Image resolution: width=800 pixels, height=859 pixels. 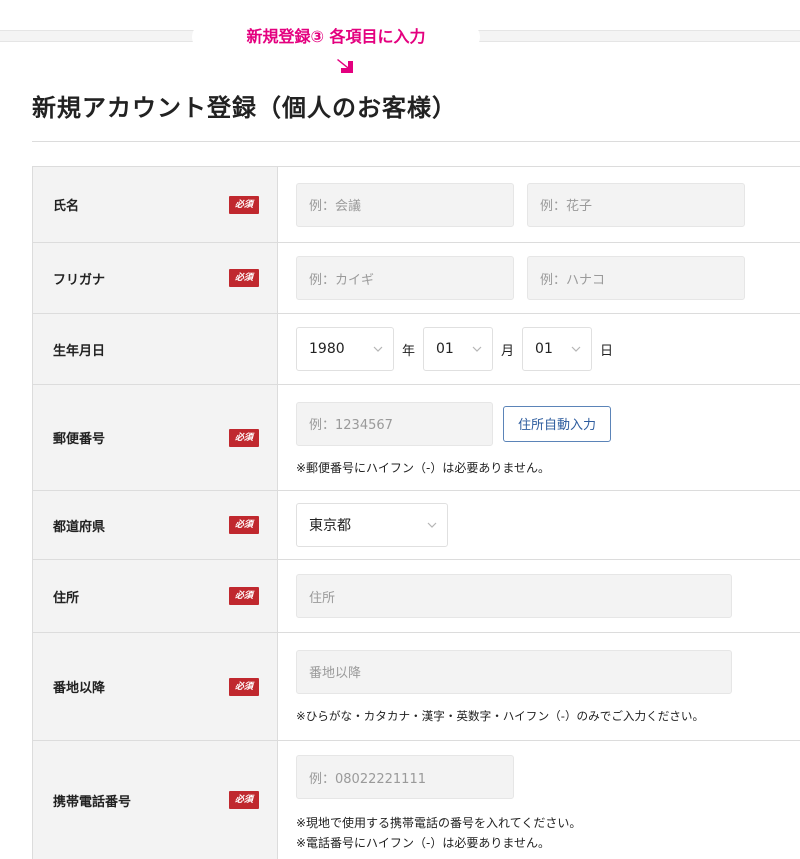 I want to click on prefecture-value: 東京都, so click(x=330, y=526).